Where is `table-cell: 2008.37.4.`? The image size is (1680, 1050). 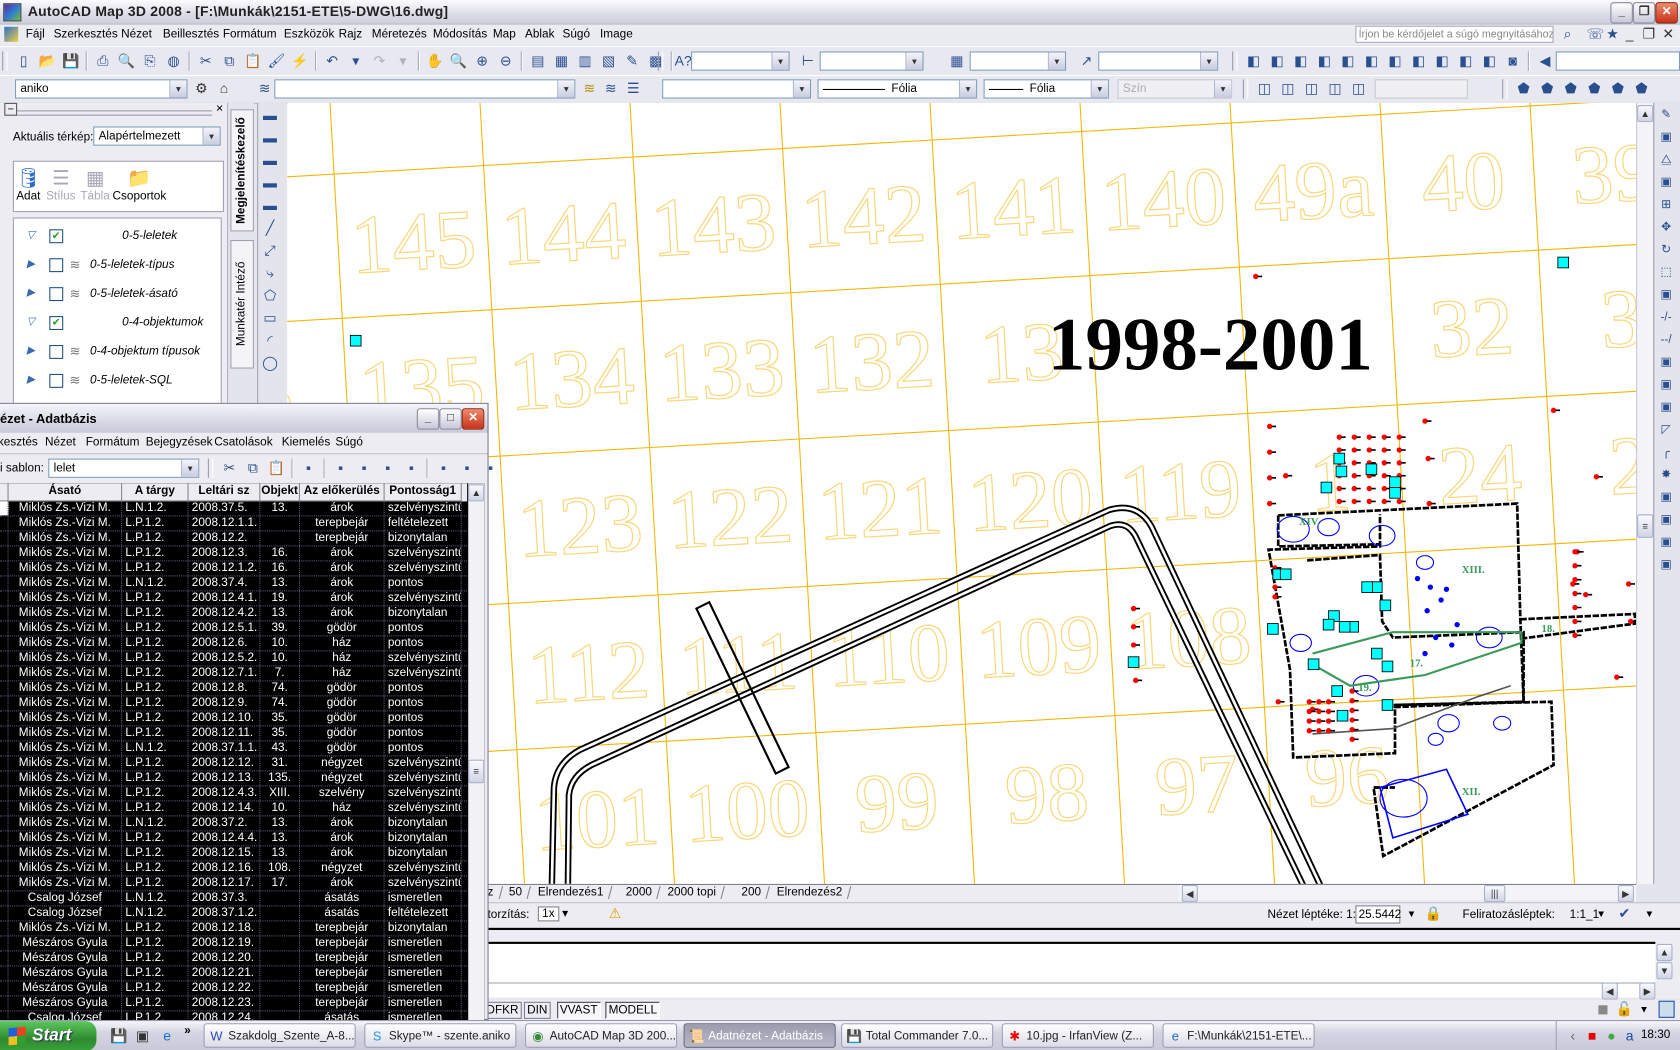 table-cell: 2008.37.4. is located at coordinates (225, 583).